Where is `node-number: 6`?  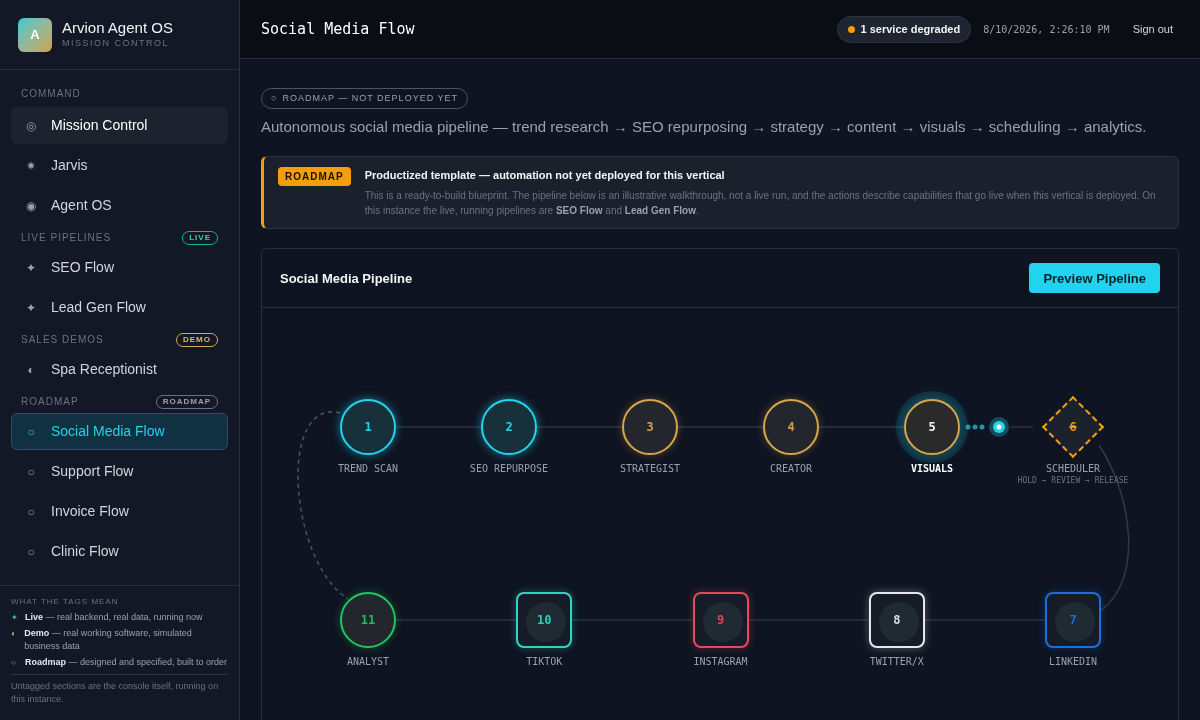 node-number: 6 is located at coordinates (1073, 428).